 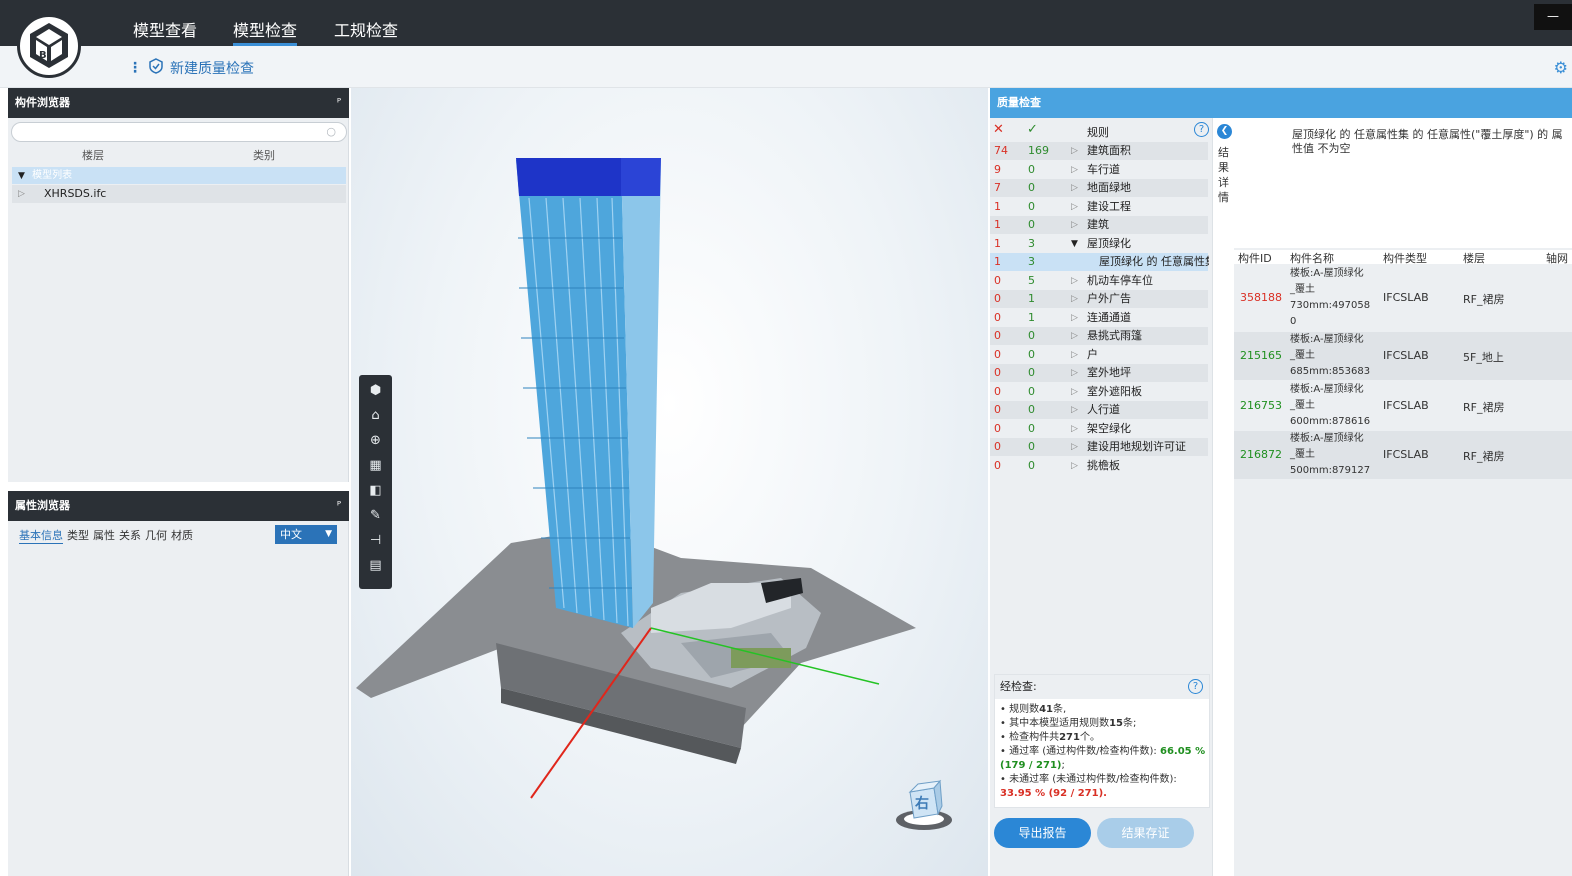 I want to click on save-result-button: 结果存证, so click(x=1145, y=833).